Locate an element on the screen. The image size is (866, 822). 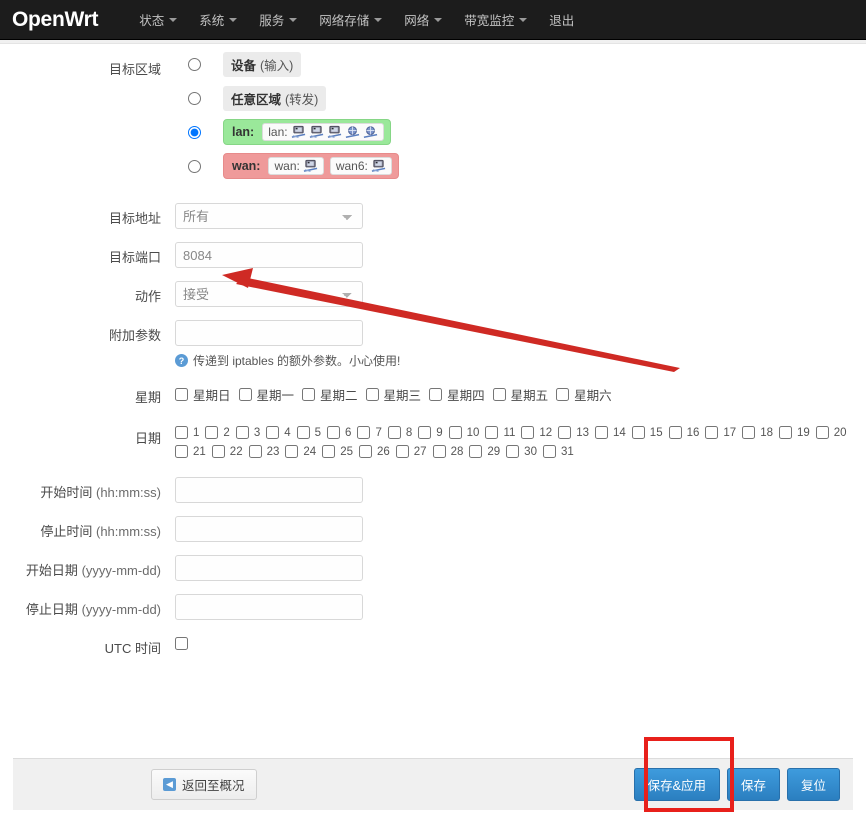
monthday-item: 29 is located at coordinates (484, 451).